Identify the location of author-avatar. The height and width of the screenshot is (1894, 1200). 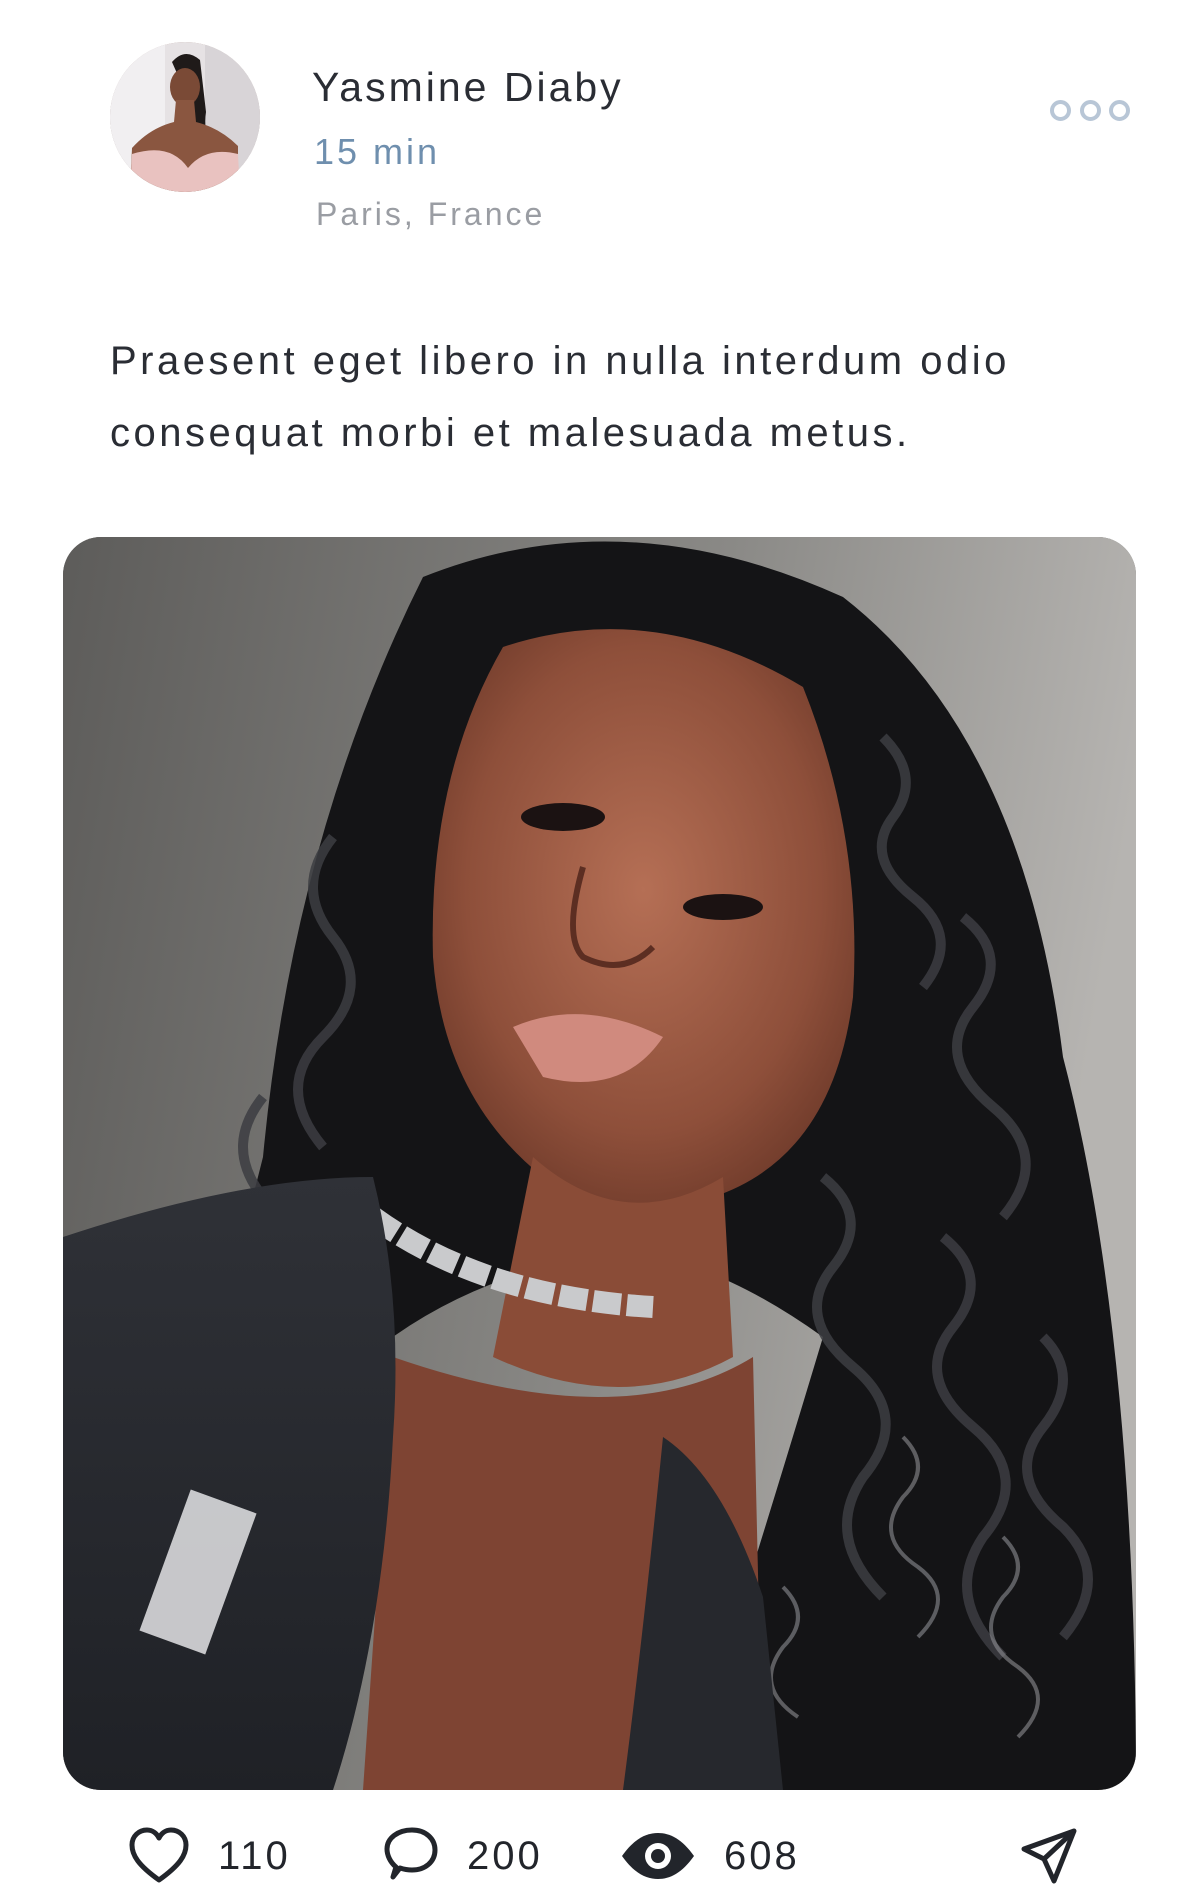
(185, 117).